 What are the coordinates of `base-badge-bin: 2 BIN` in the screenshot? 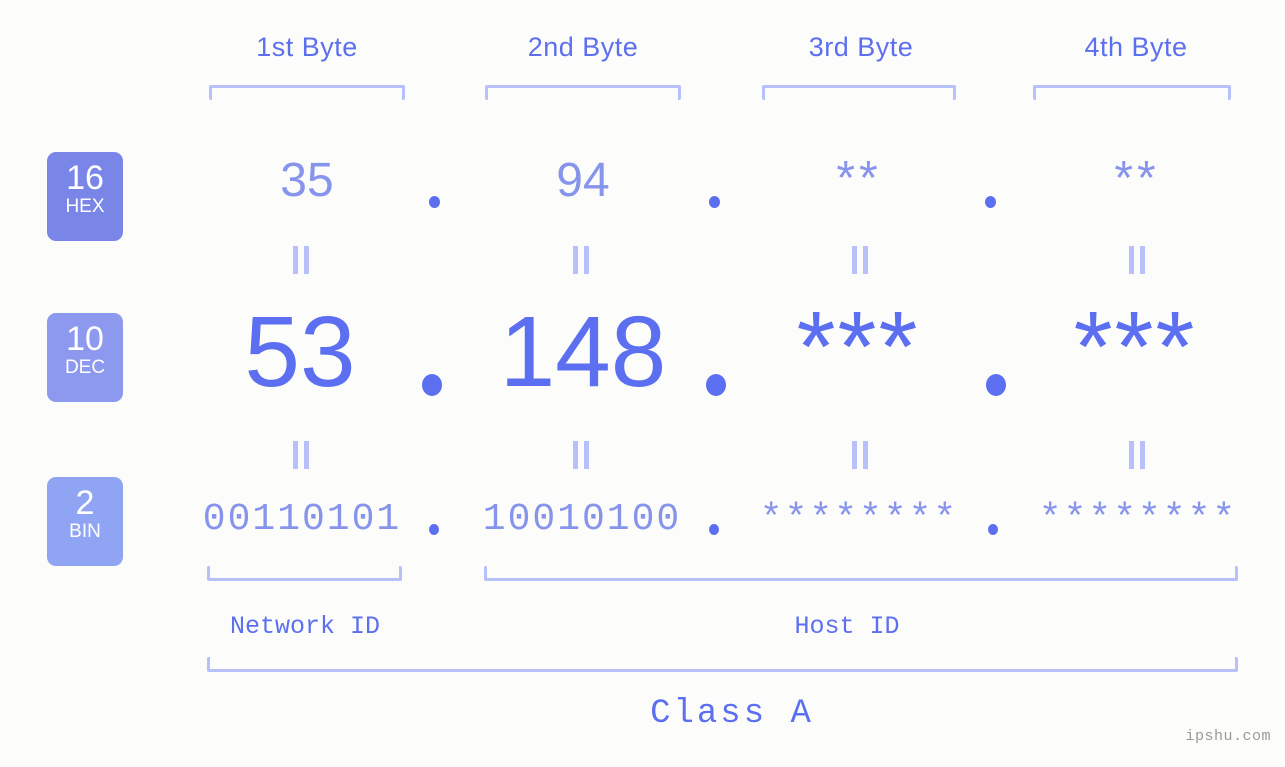 It's located at (85, 521).